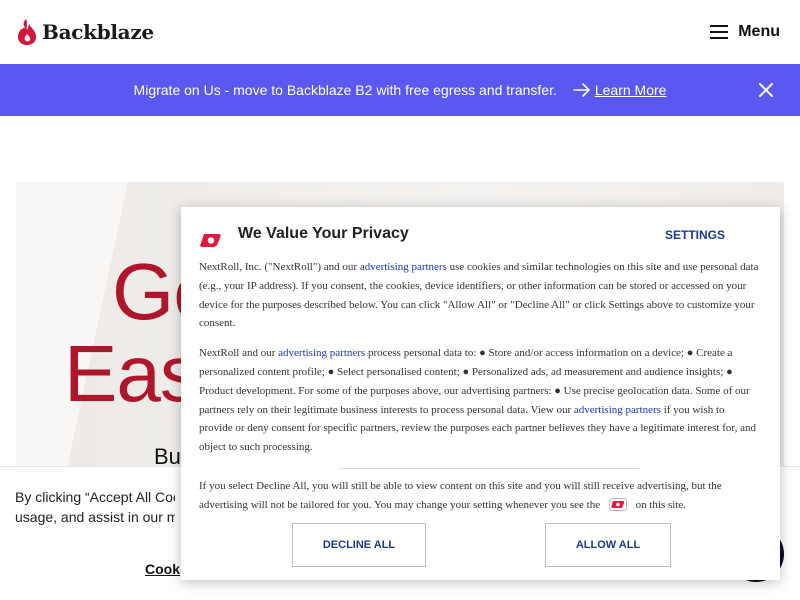 This screenshot has height=600, width=800. Describe the element at coordinates (359, 545) in the screenshot. I see `decline-all-button: DECLINE ALL` at that location.